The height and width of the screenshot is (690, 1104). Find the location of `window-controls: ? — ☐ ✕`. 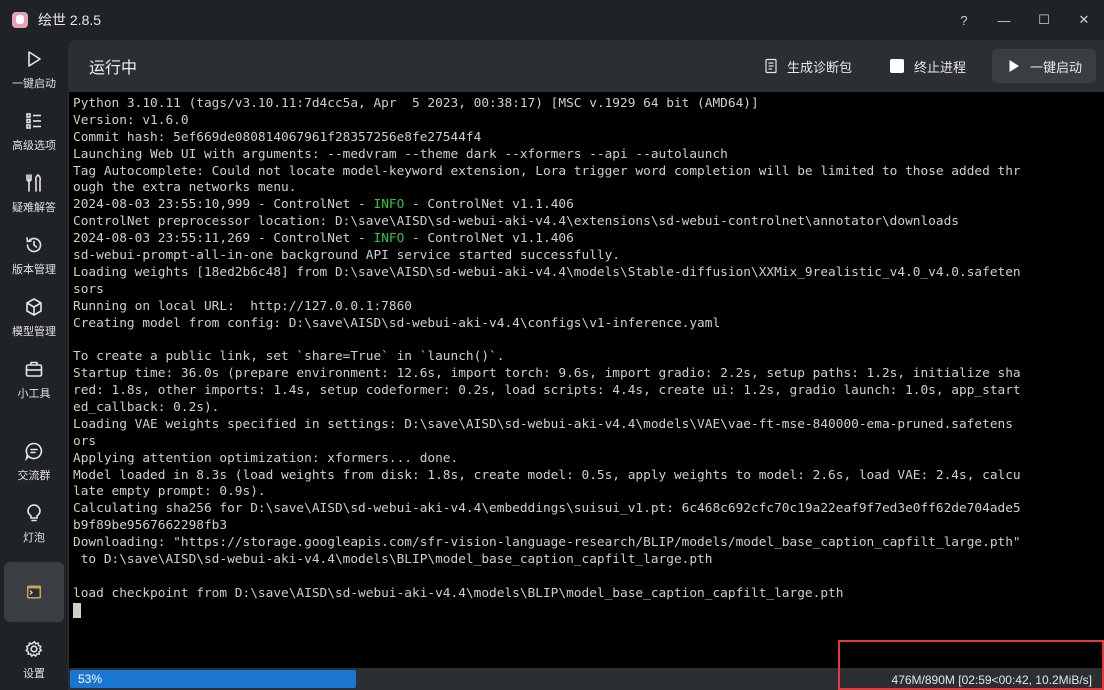

window-controls: ? — ☐ ✕ is located at coordinates (1024, 20).